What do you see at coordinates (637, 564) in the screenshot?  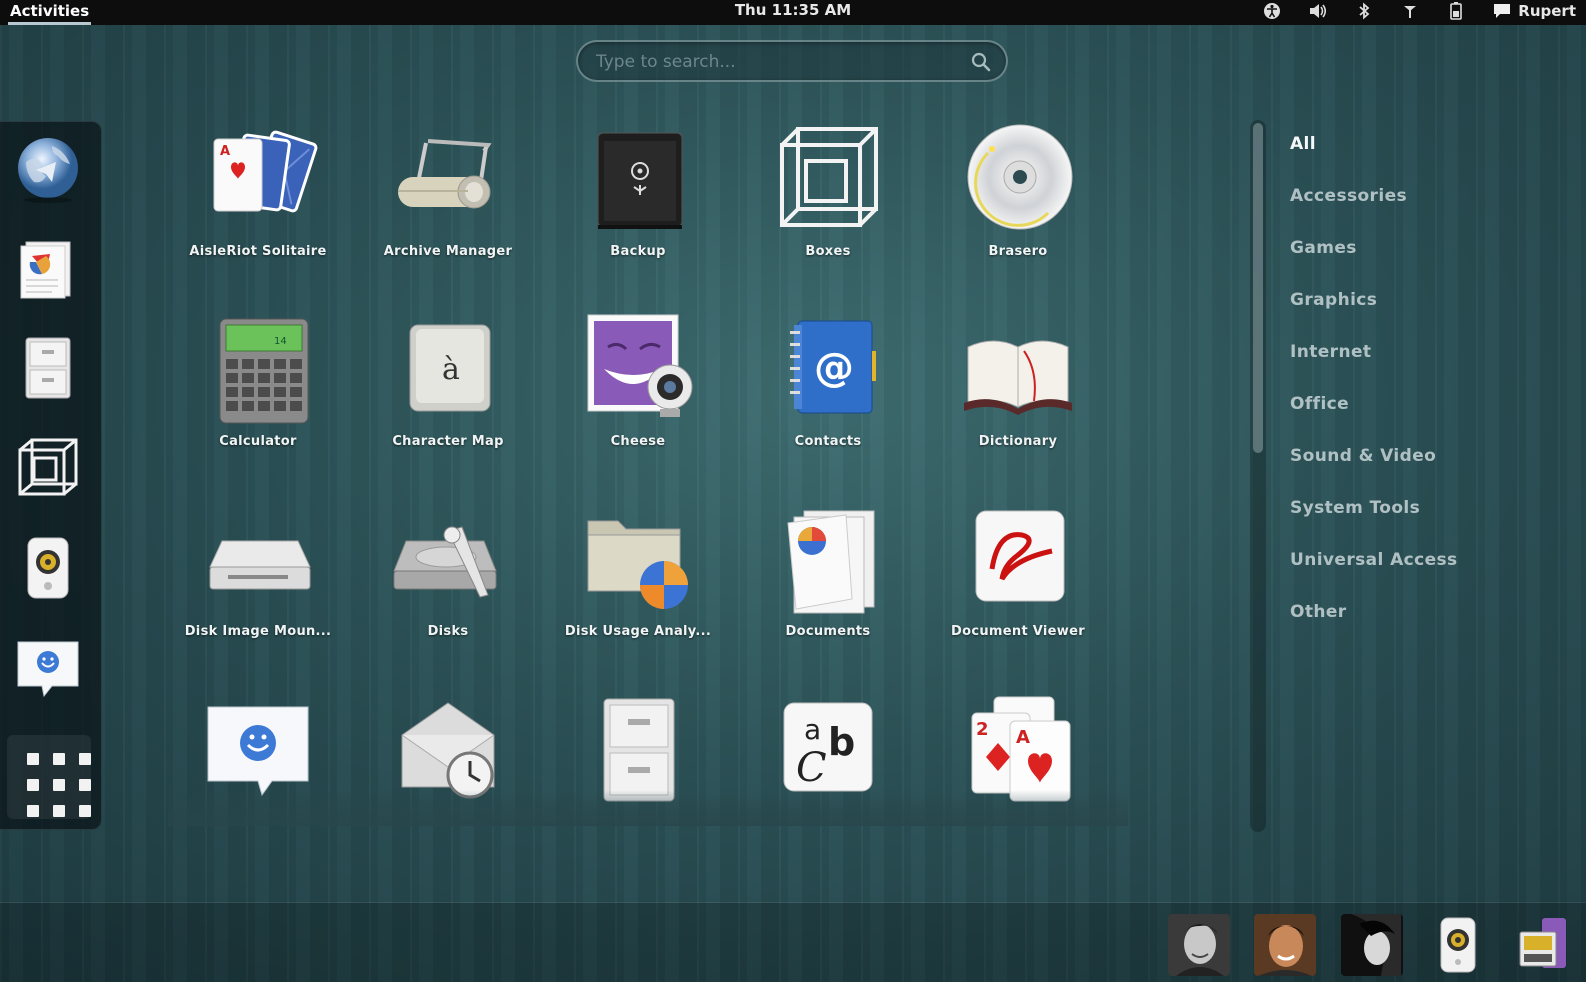 I see `folder-chart-icon` at bounding box center [637, 564].